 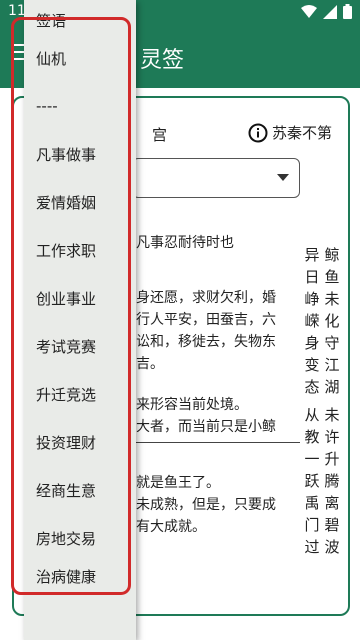 What do you see at coordinates (80, 394) in the screenshot?
I see `menu-item-promotion: 升迁竞选` at bounding box center [80, 394].